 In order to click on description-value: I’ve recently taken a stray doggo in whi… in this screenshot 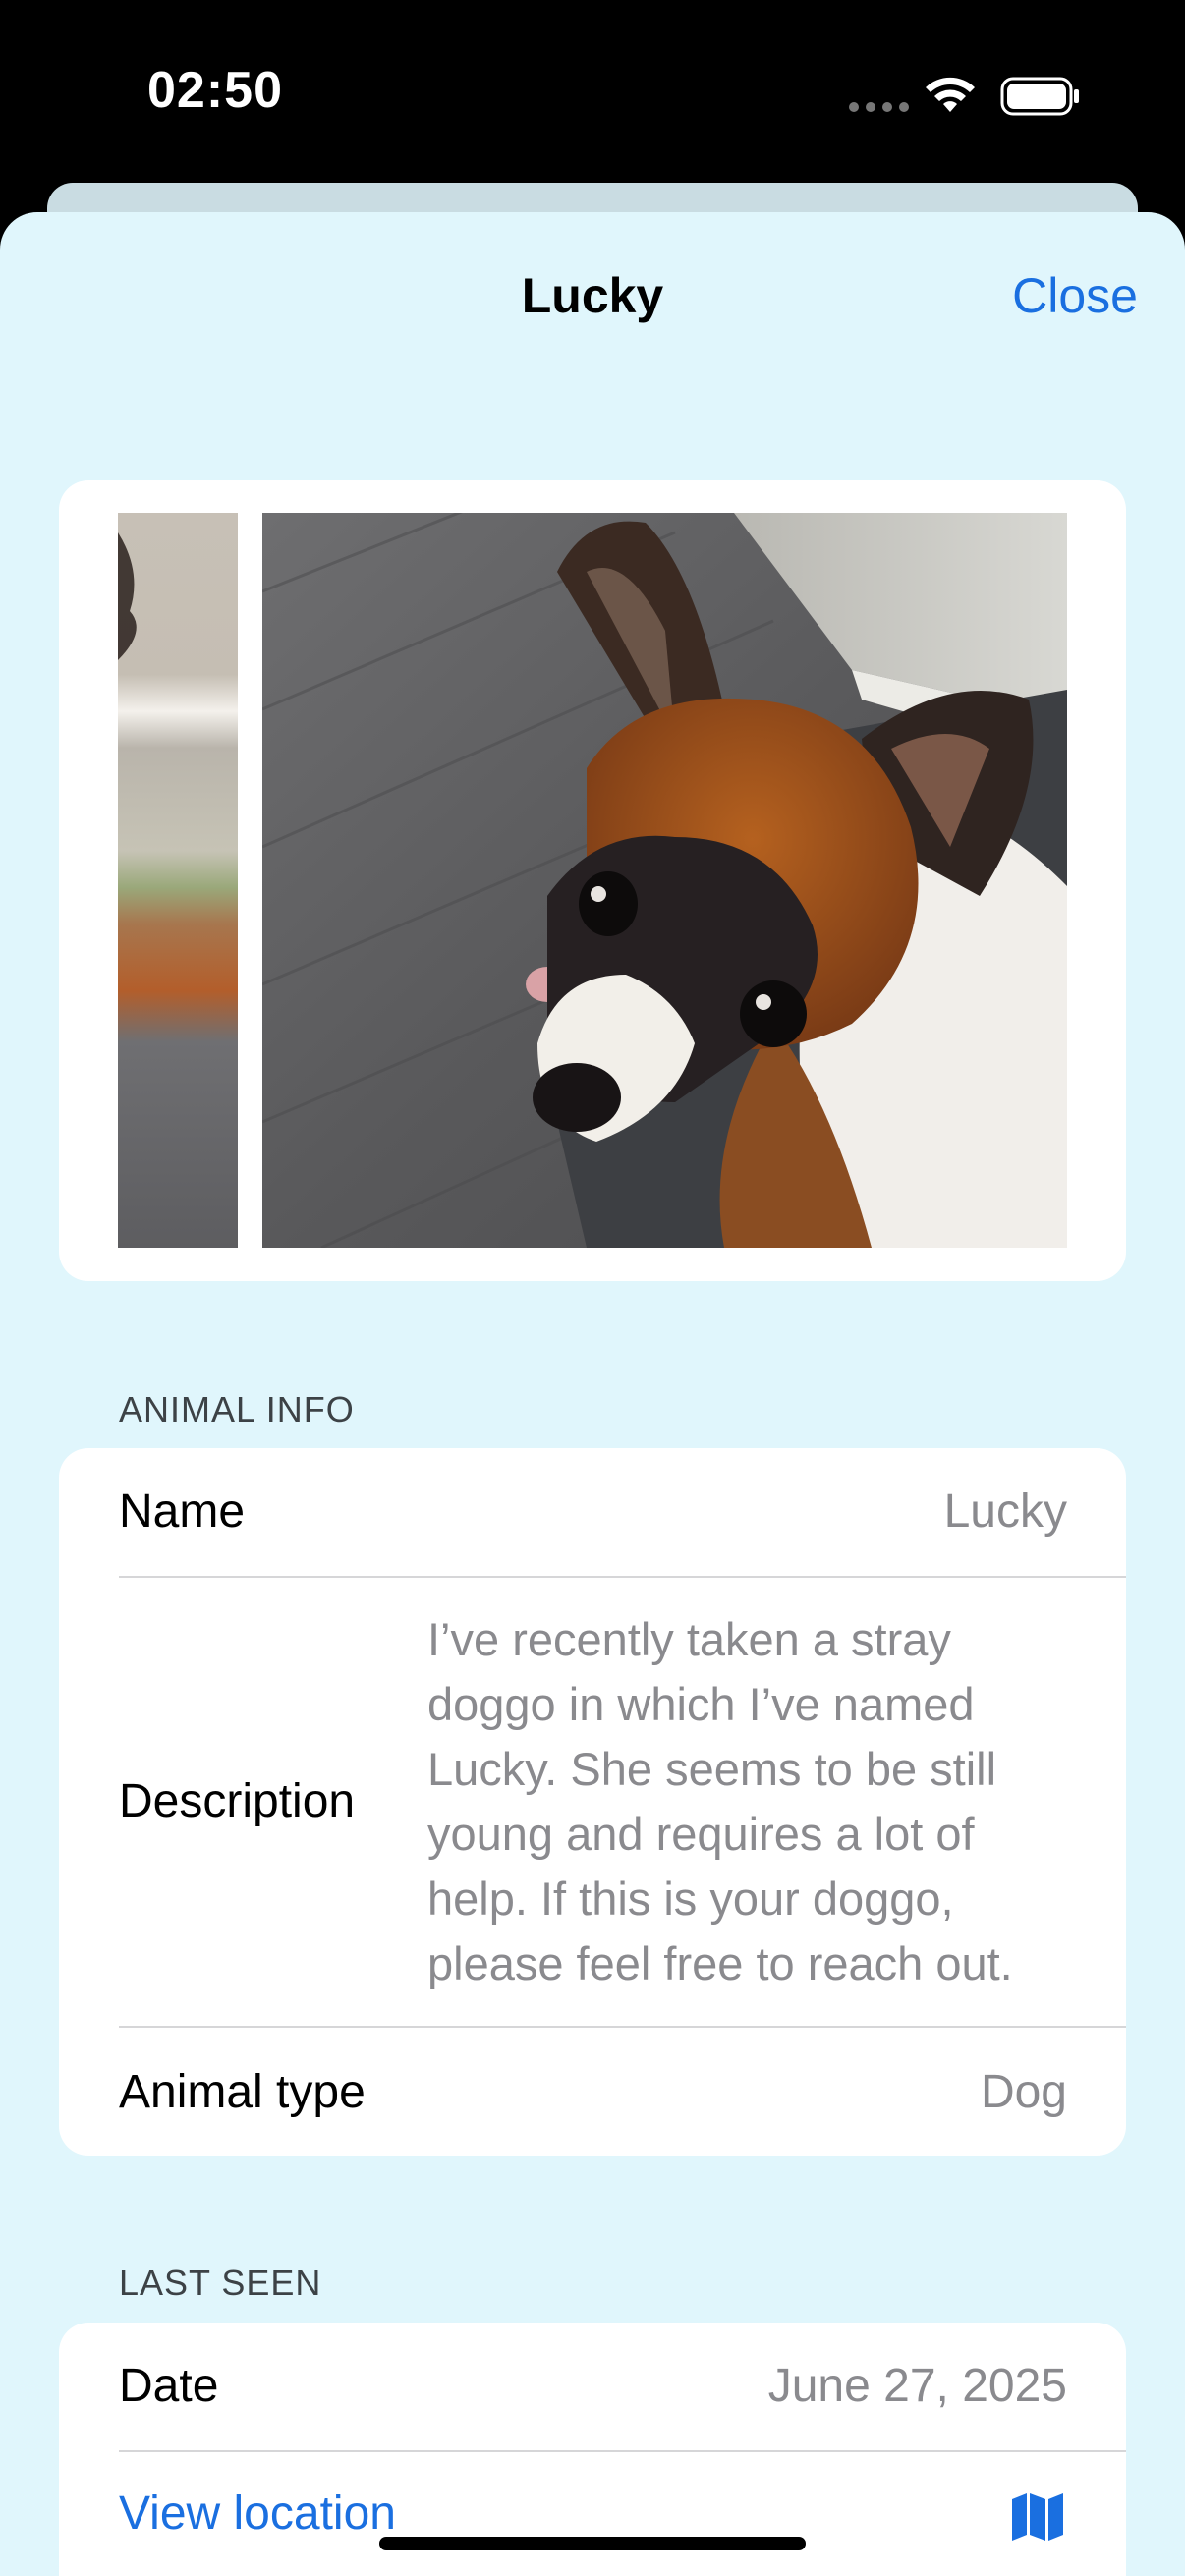, I will do `click(720, 1801)`.